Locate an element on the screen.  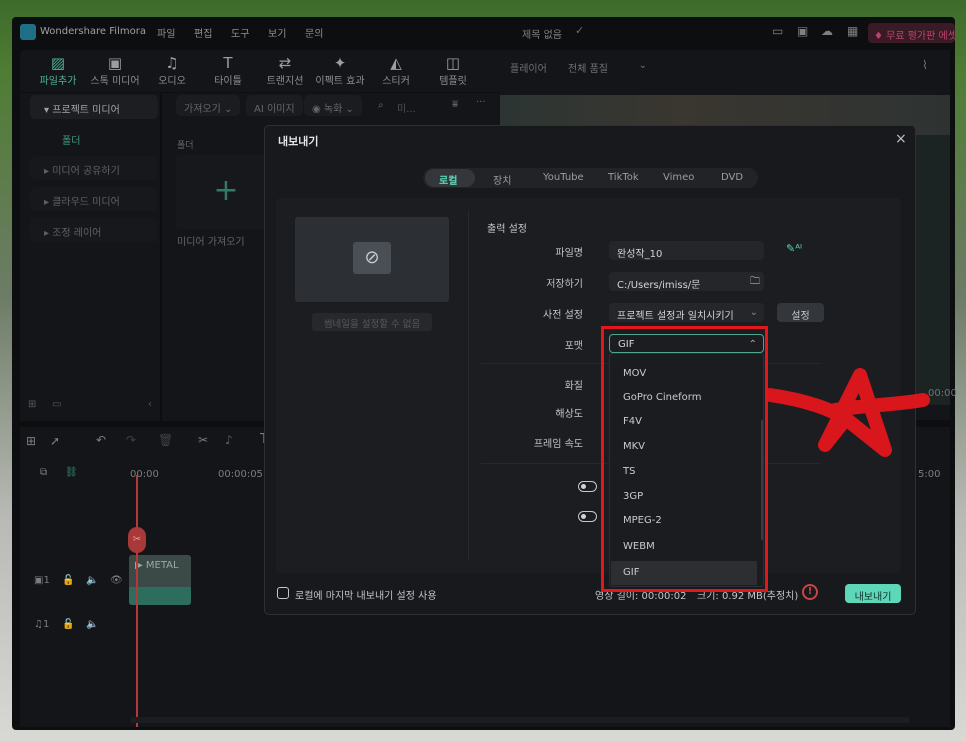
save-to-label: 저장하기 is located at coordinates (564, 284).